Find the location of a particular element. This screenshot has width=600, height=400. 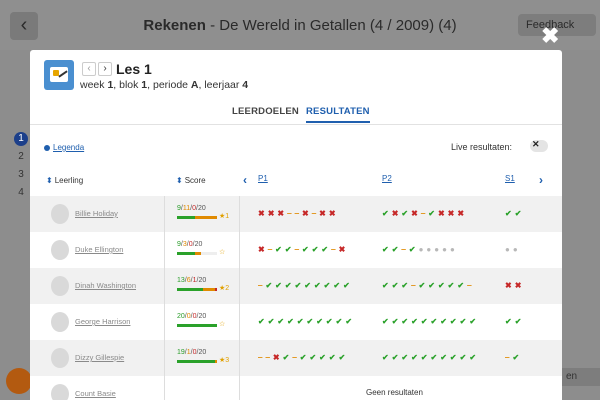

period-header-p2: P2 is located at coordinates (387, 178).